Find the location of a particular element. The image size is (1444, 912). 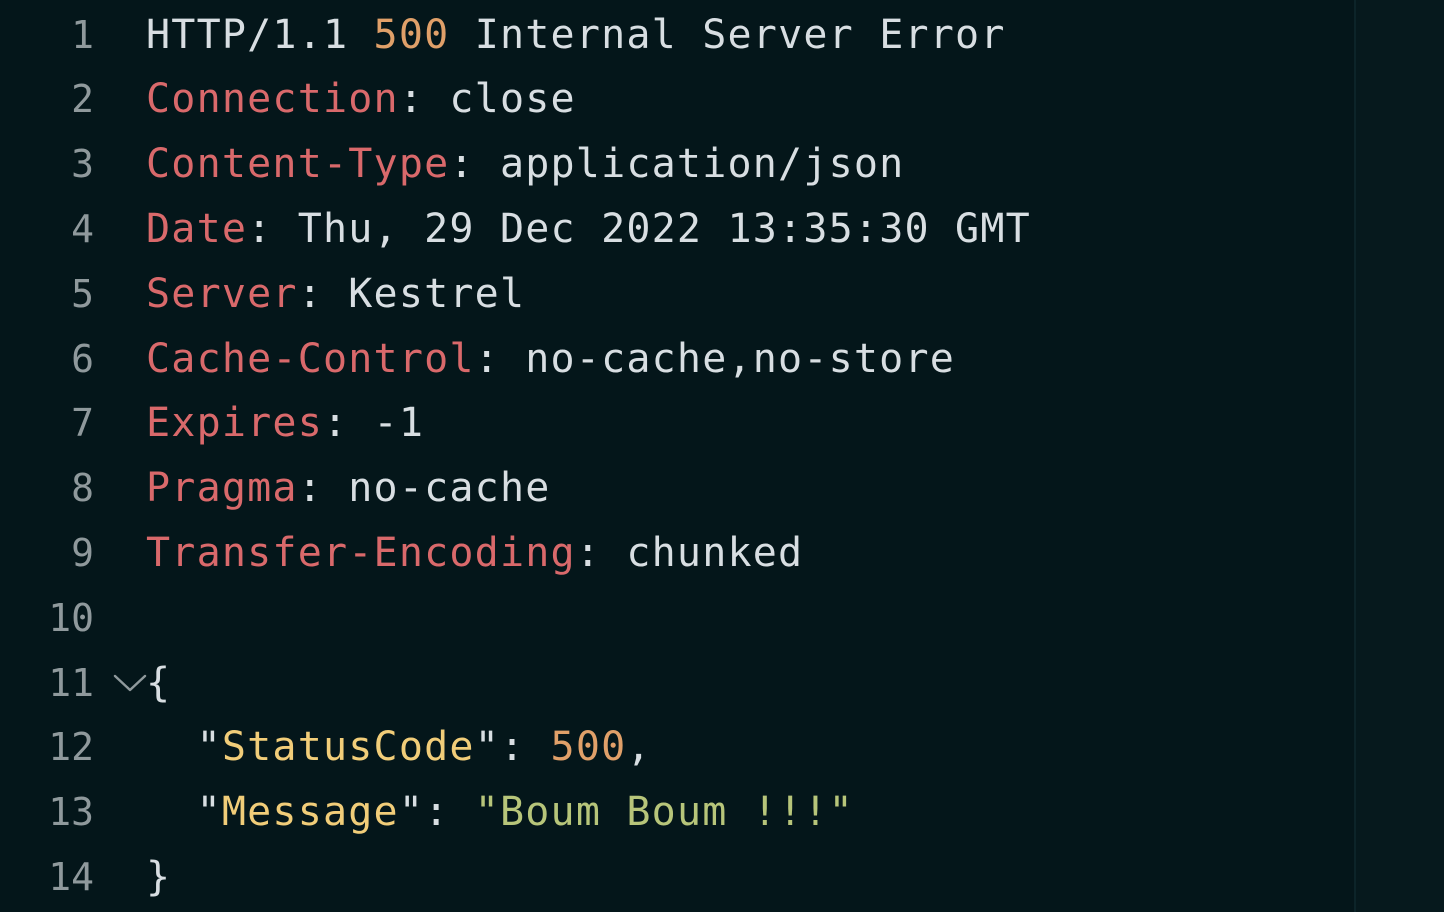

code-token: Cache-Control is located at coordinates (310, 358).